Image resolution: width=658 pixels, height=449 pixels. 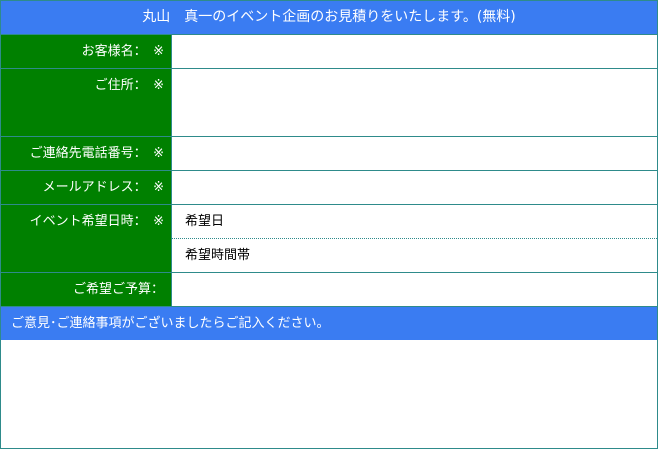 I want to click on email-row: メールアドレス： ※, so click(x=329, y=188).